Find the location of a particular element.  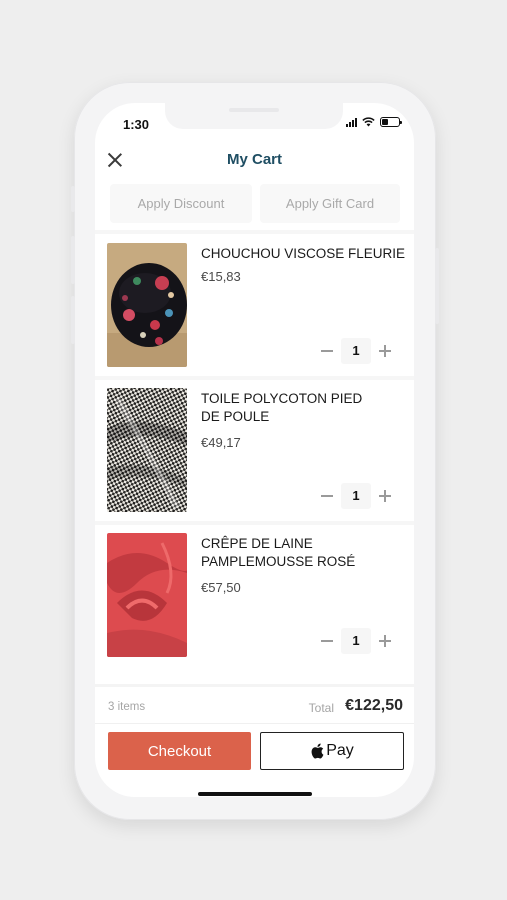

apple-pay-label: Pay is located at coordinates (340, 750).